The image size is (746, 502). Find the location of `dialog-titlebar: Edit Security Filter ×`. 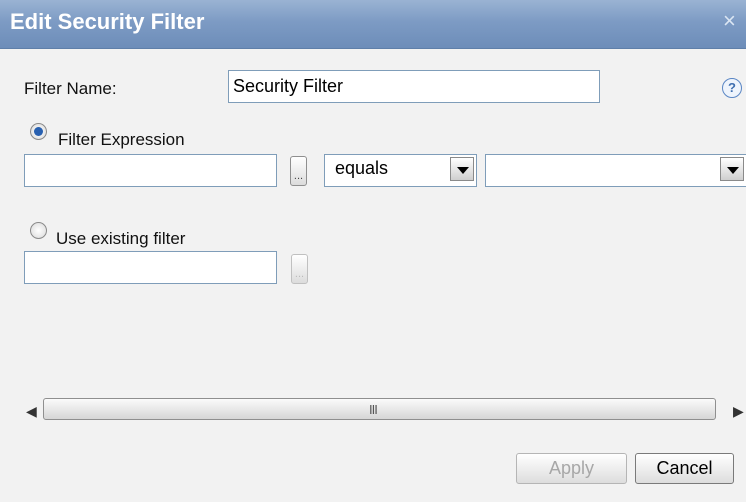

dialog-titlebar: Edit Security Filter × is located at coordinates (373, 24).